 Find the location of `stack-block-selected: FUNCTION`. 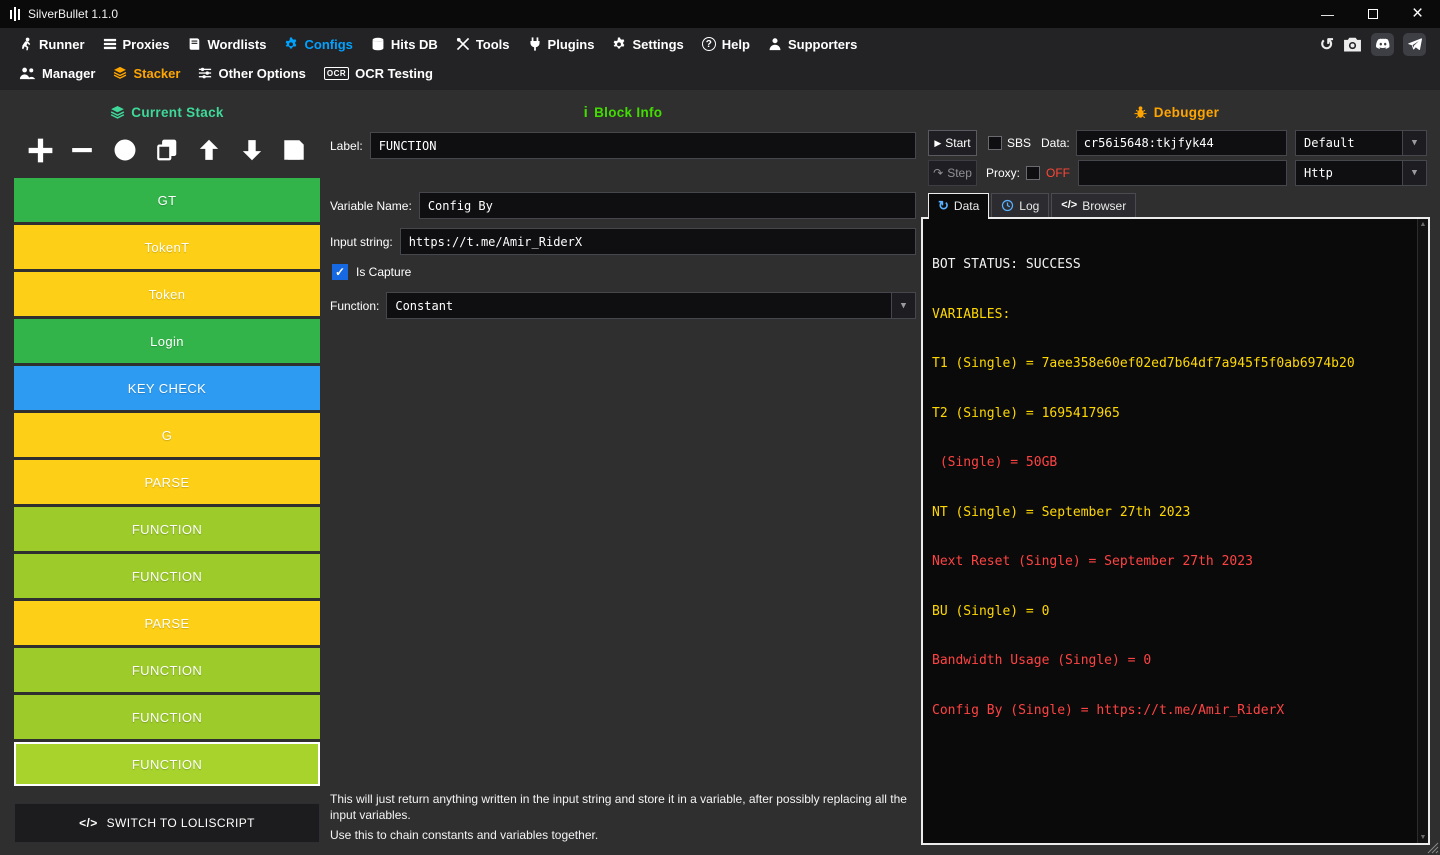

stack-block-selected: FUNCTION is located at coordinates (167, 764).